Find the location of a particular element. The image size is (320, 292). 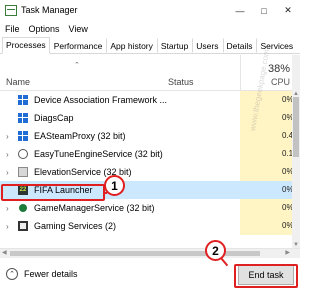

horizontal-scrollbar: ◀ ▶ is located at coordinates (150, 253).